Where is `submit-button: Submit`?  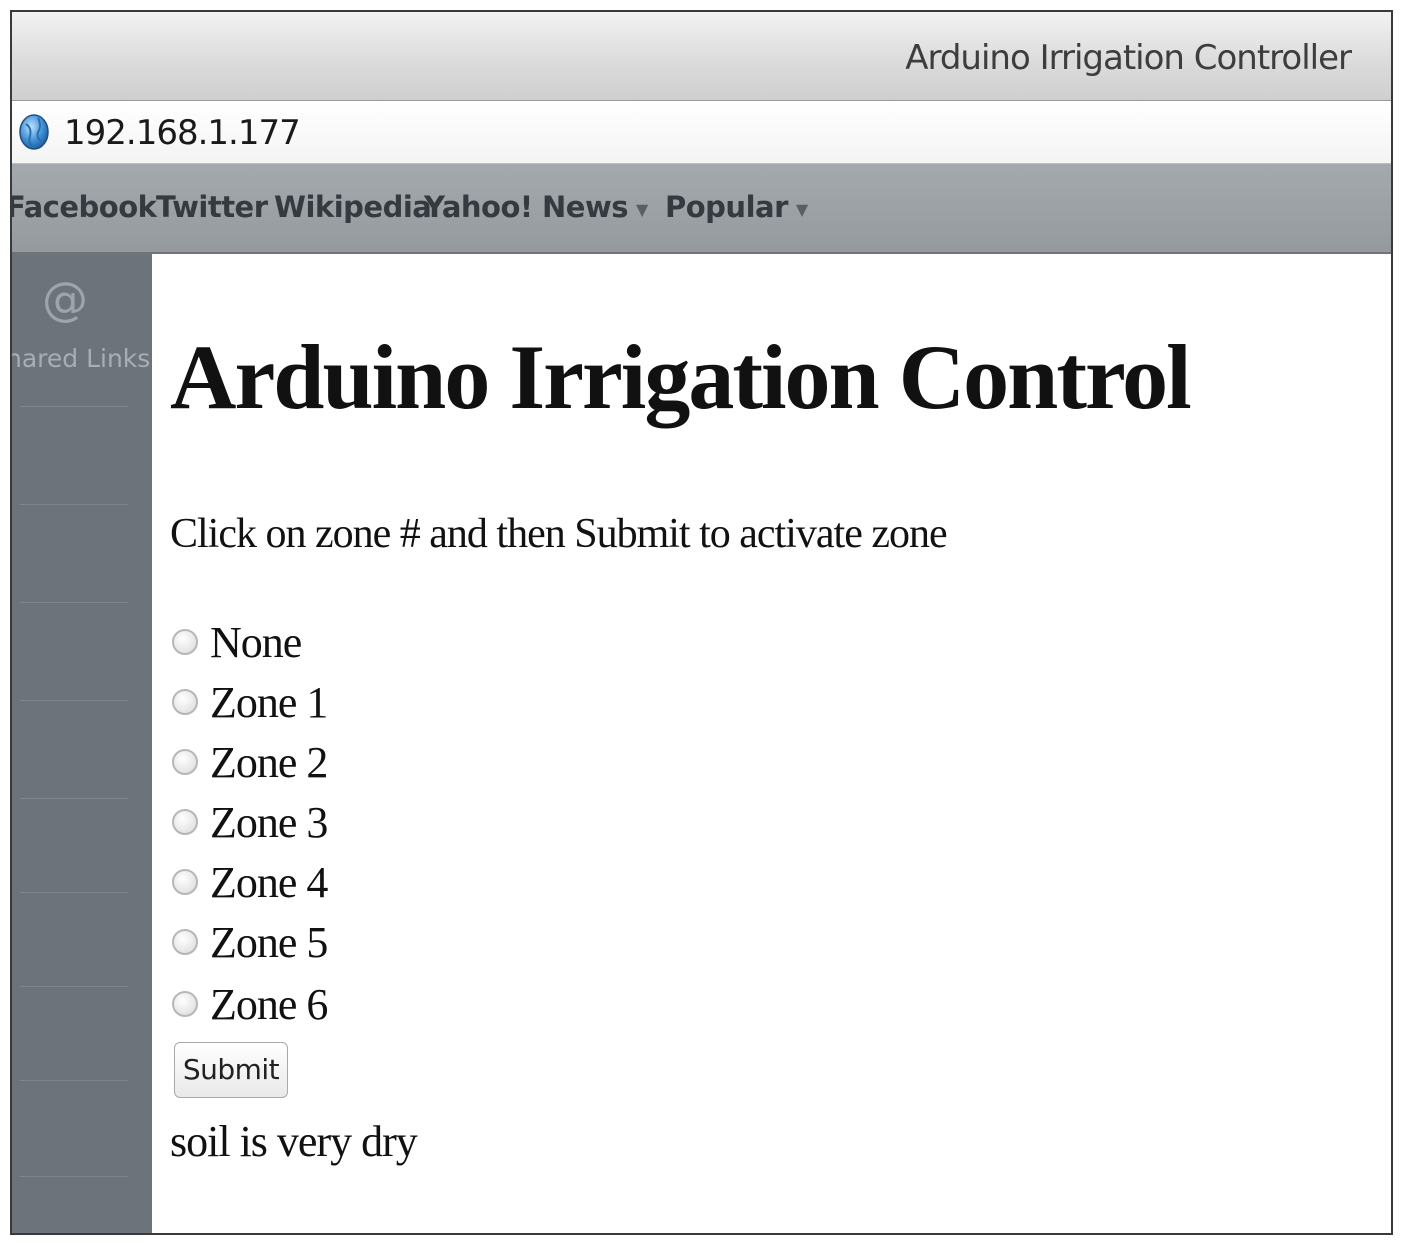
submit-button: Submit is located at coordinates (231, 1070).